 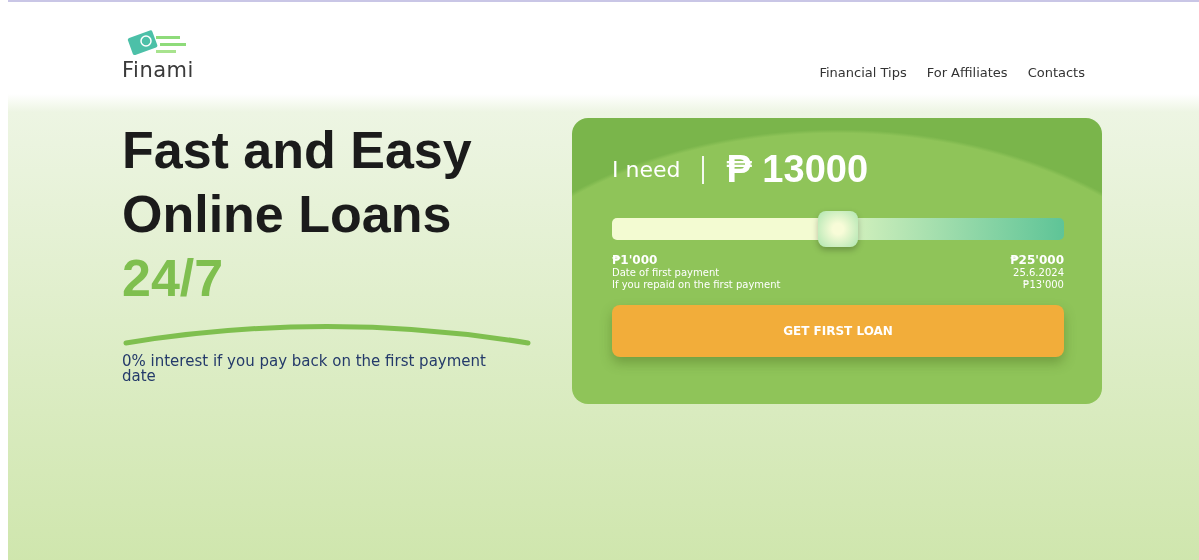 What do you see at coordinates (158, 70) in the screenshot?
I see `logo-text: Finami` at bounding box center [158, 70].